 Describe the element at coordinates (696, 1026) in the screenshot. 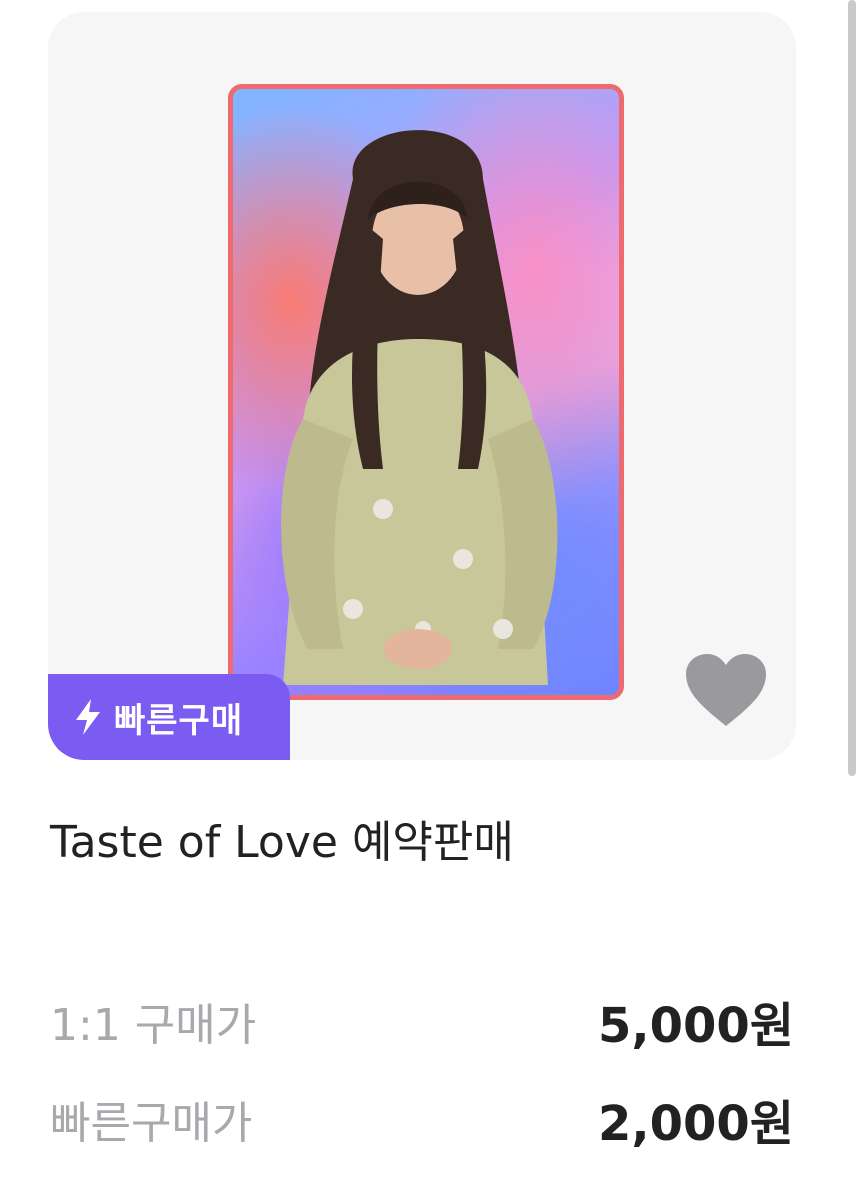

I see `price-value: 5,000원` at that location.